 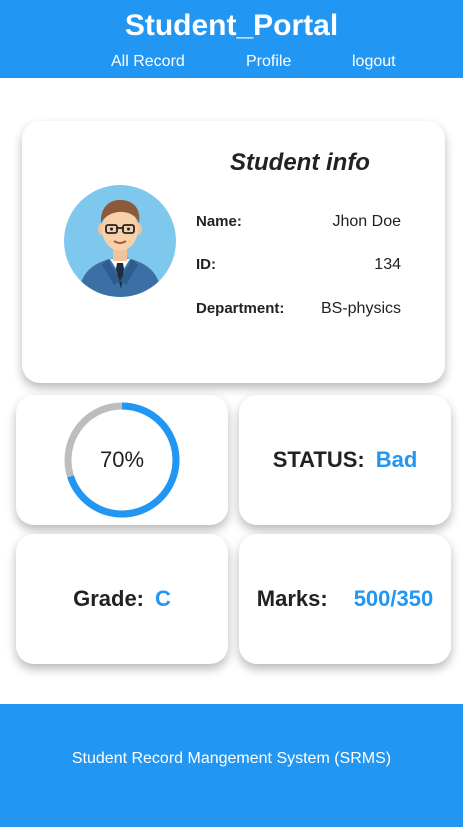 What do you see at coordinates (318, 459) in the screenshot?
I see `status-label: STATUS:` at bounding box center [318, 459].